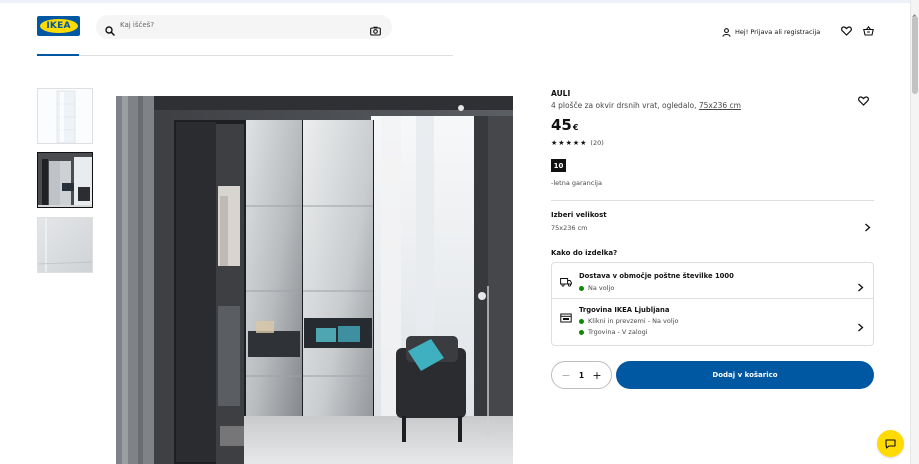 This screenshot has width=919, height=464. What do you see at coordinates (868, 30) in the screenshot?
I see `shopping-cart-icon` at bounding box center [868, 30].